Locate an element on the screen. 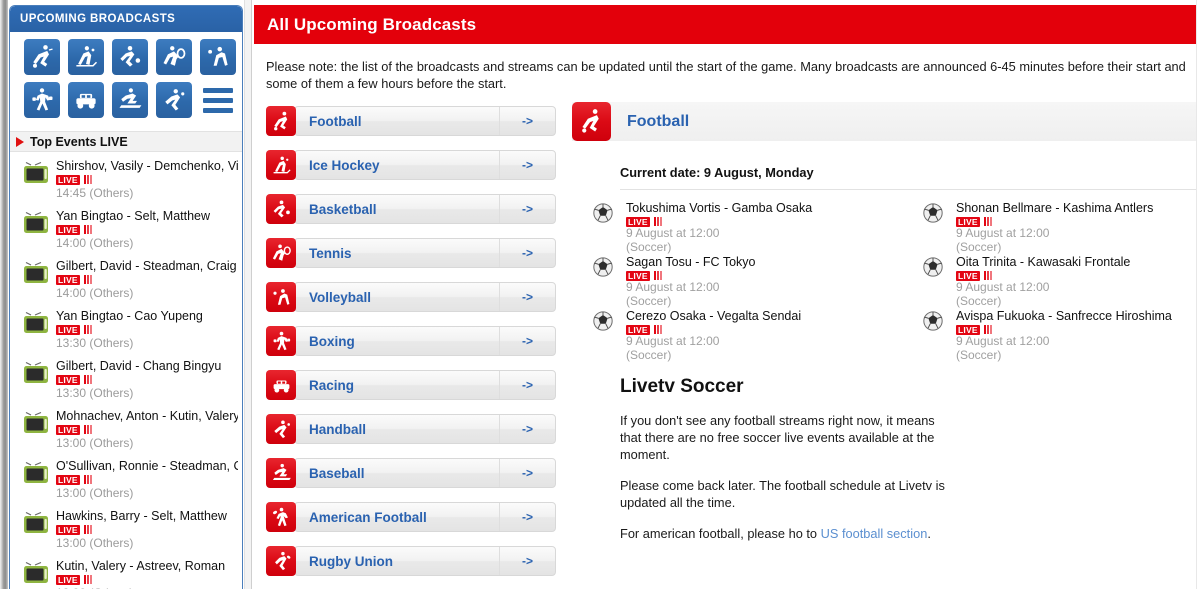 Image resolution: width=1197 pixels, height=589 pixels. paragraph-3-suffix: . is located at coordinates (929, 533).